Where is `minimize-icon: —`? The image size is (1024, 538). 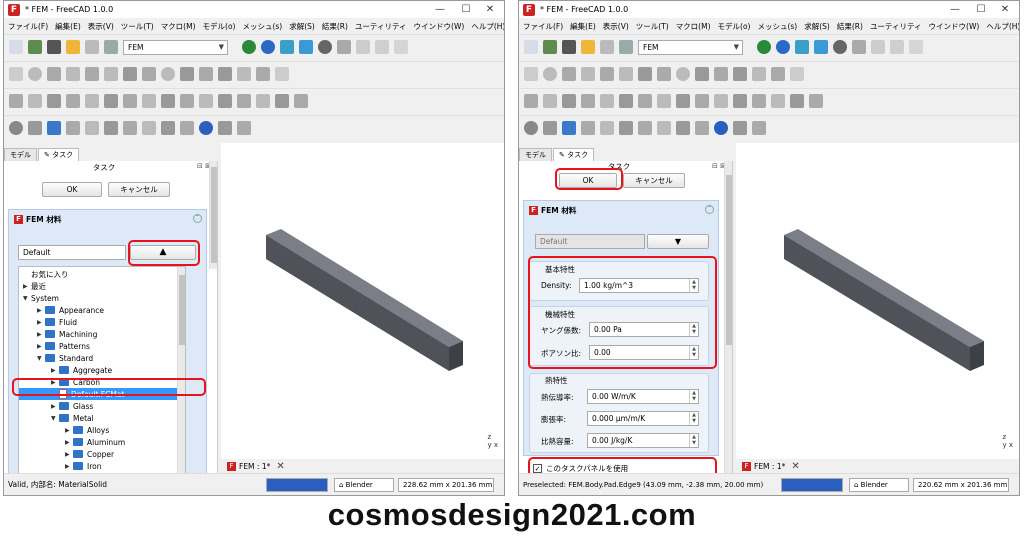 minimize-icon: — is located at coordinates (955, 9).